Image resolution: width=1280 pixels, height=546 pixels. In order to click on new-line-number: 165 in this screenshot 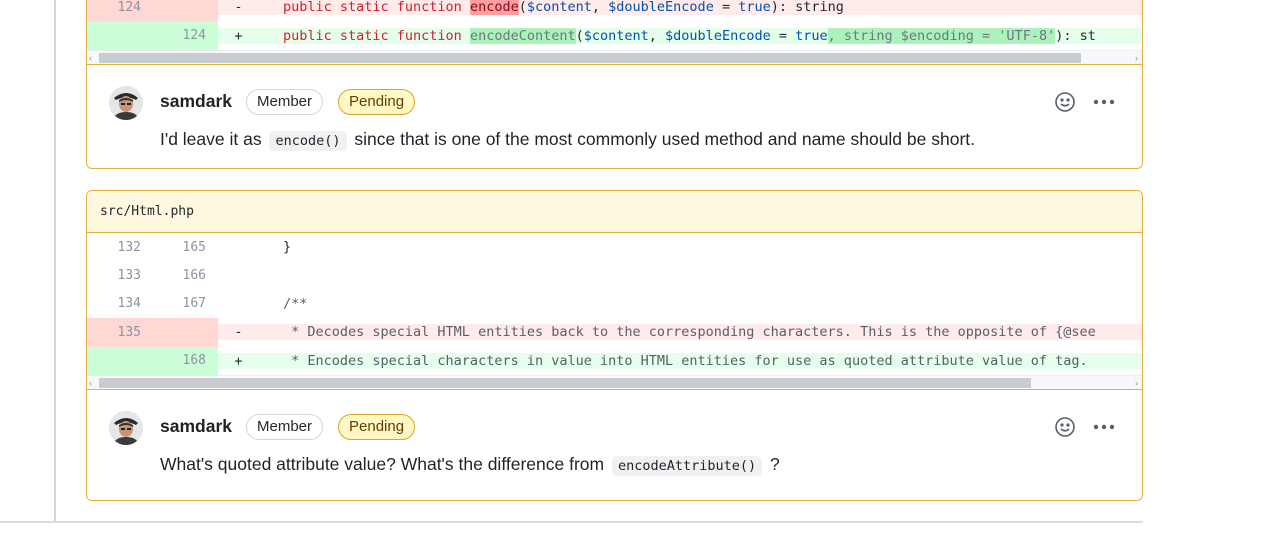, I will do `click(185, 247)`.